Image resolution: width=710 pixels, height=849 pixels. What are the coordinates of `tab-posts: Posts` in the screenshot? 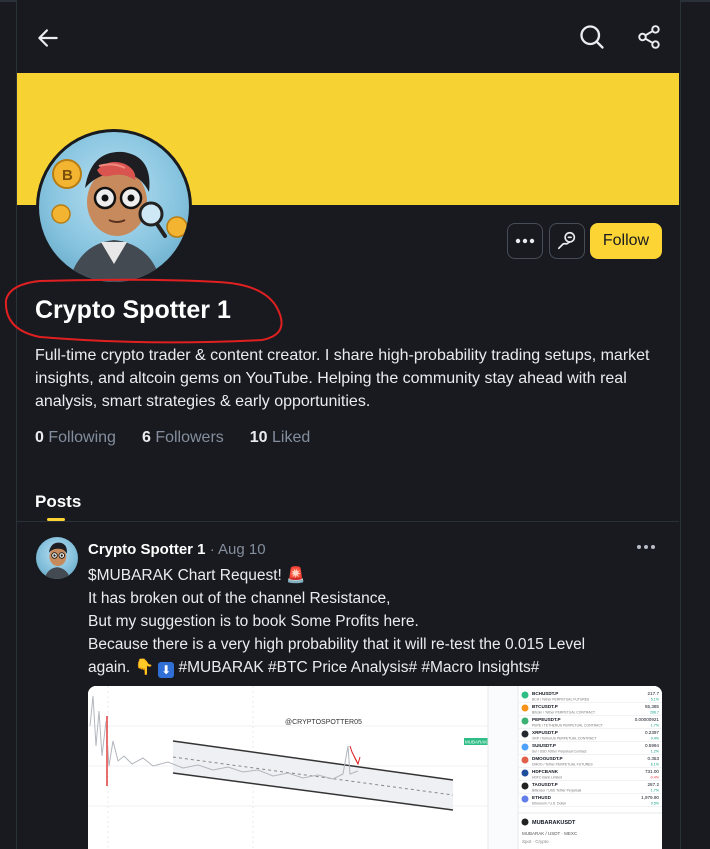 It's located at (58, 502).